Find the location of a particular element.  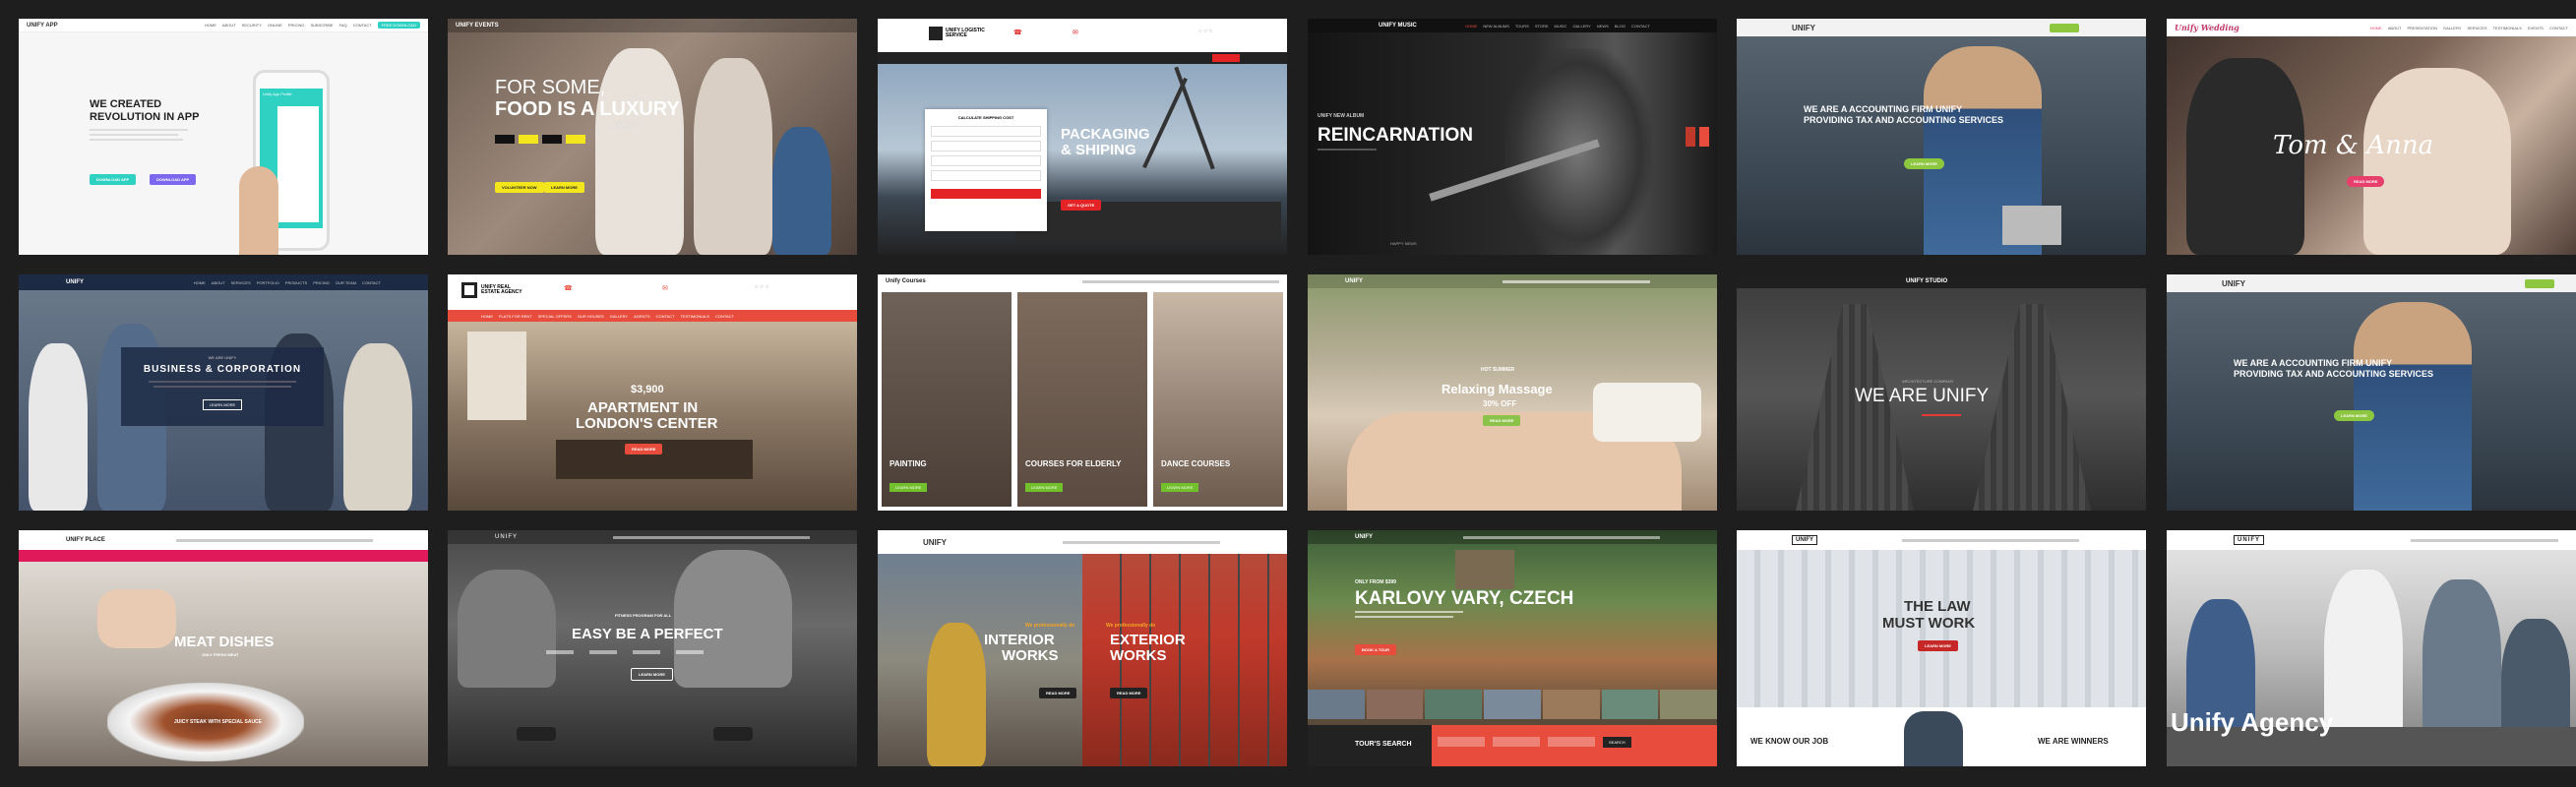

accounting1-learn-more-button: LEARN MORE is located at coordinates (1924, 163).